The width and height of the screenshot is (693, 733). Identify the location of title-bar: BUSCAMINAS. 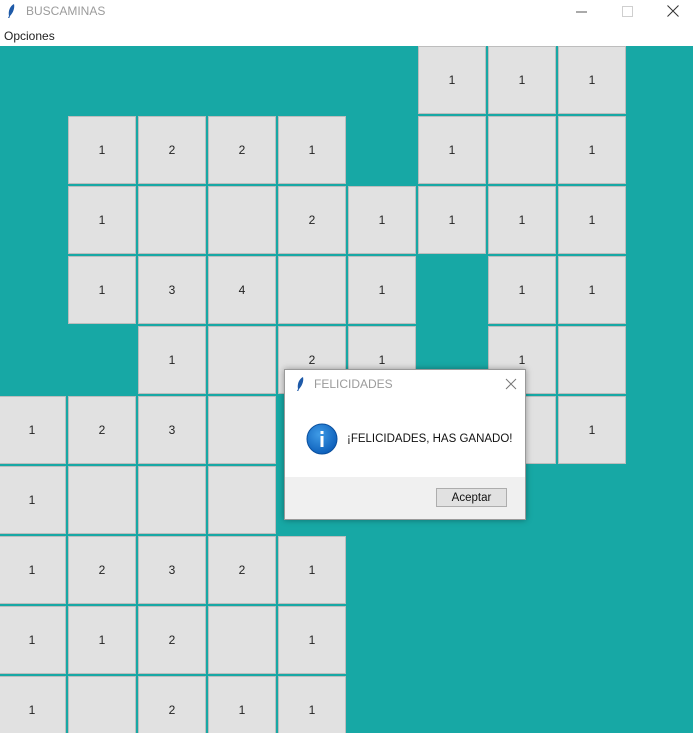
(346, 11).